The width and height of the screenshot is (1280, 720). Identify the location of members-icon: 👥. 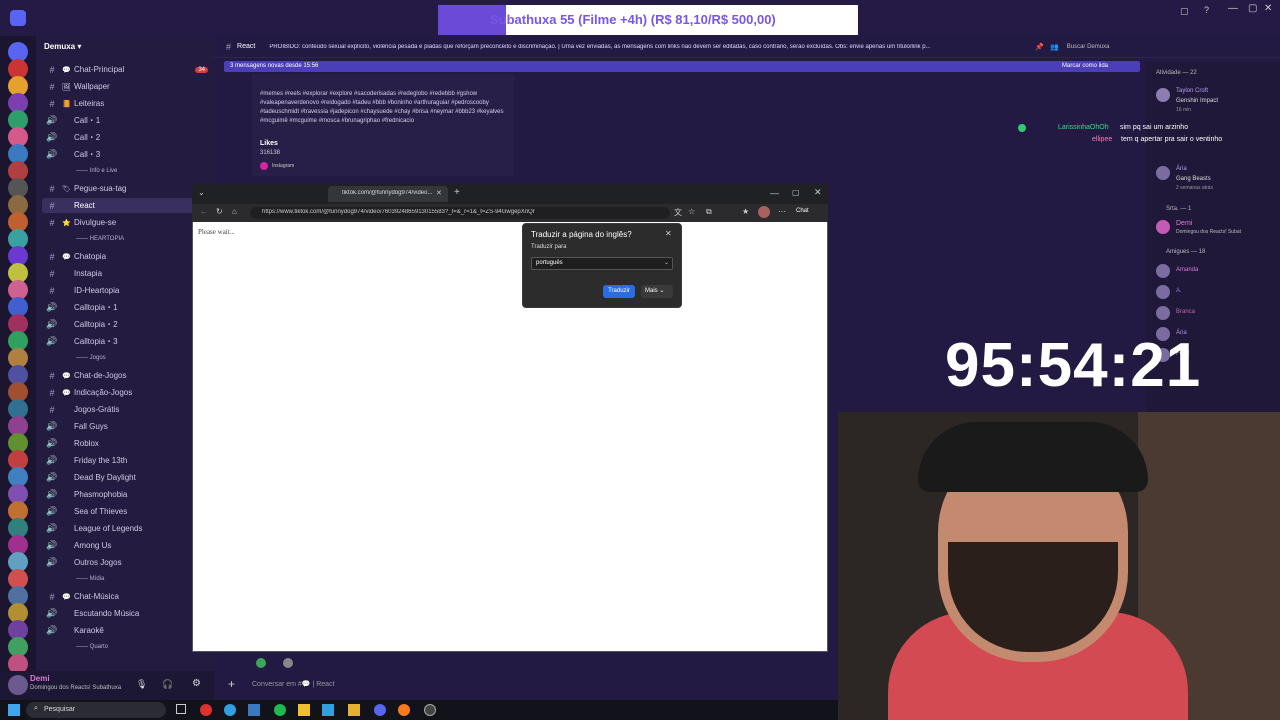
(1054, 47).